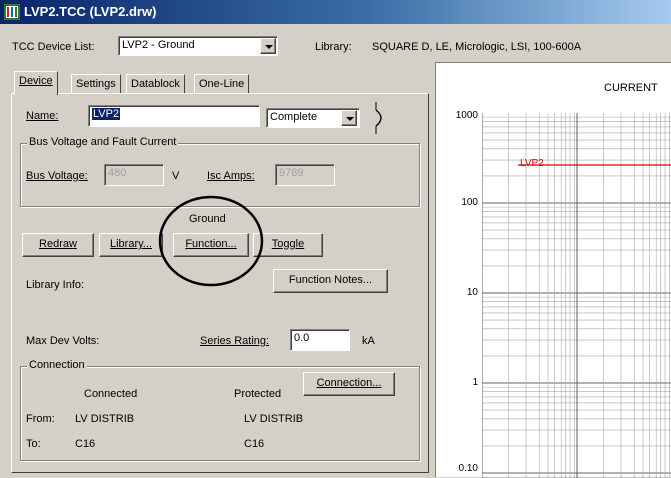  I want to click on app-icon, so click(12, 12).